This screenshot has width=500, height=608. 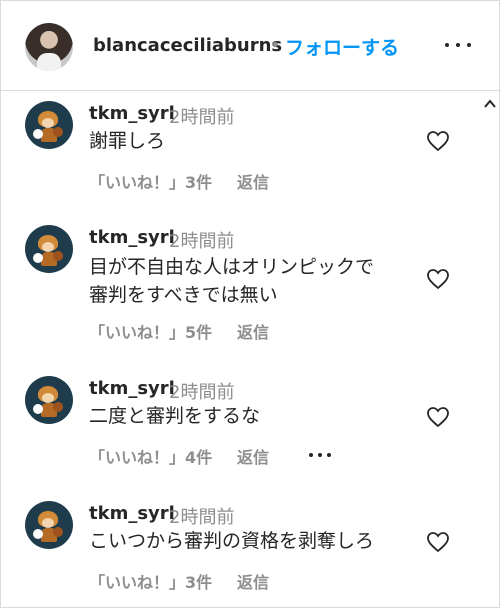 What do you see at coordinates (458, 45) in the screenshot?
I see `more-options-icon` at bounding box center [458, 45].